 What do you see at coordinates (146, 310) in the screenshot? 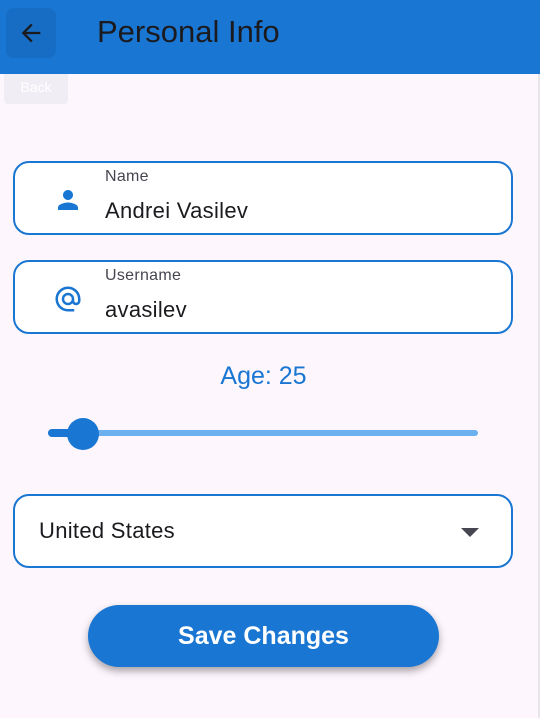
I see `username-field-value: avasilev` at bounding box center [146, 310].